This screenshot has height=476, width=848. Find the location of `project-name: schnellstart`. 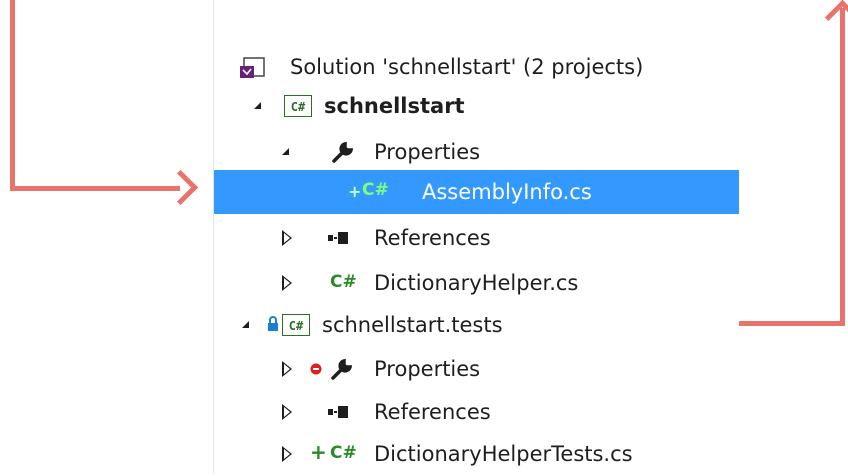

project-name: schnellstart is located at coordinates (394, 106).